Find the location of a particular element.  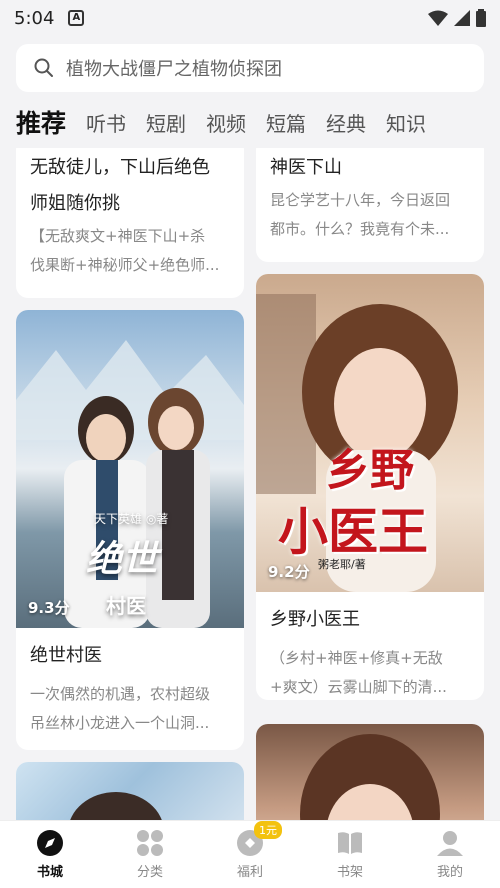

signal-icon is located at coordinates (462, 18).